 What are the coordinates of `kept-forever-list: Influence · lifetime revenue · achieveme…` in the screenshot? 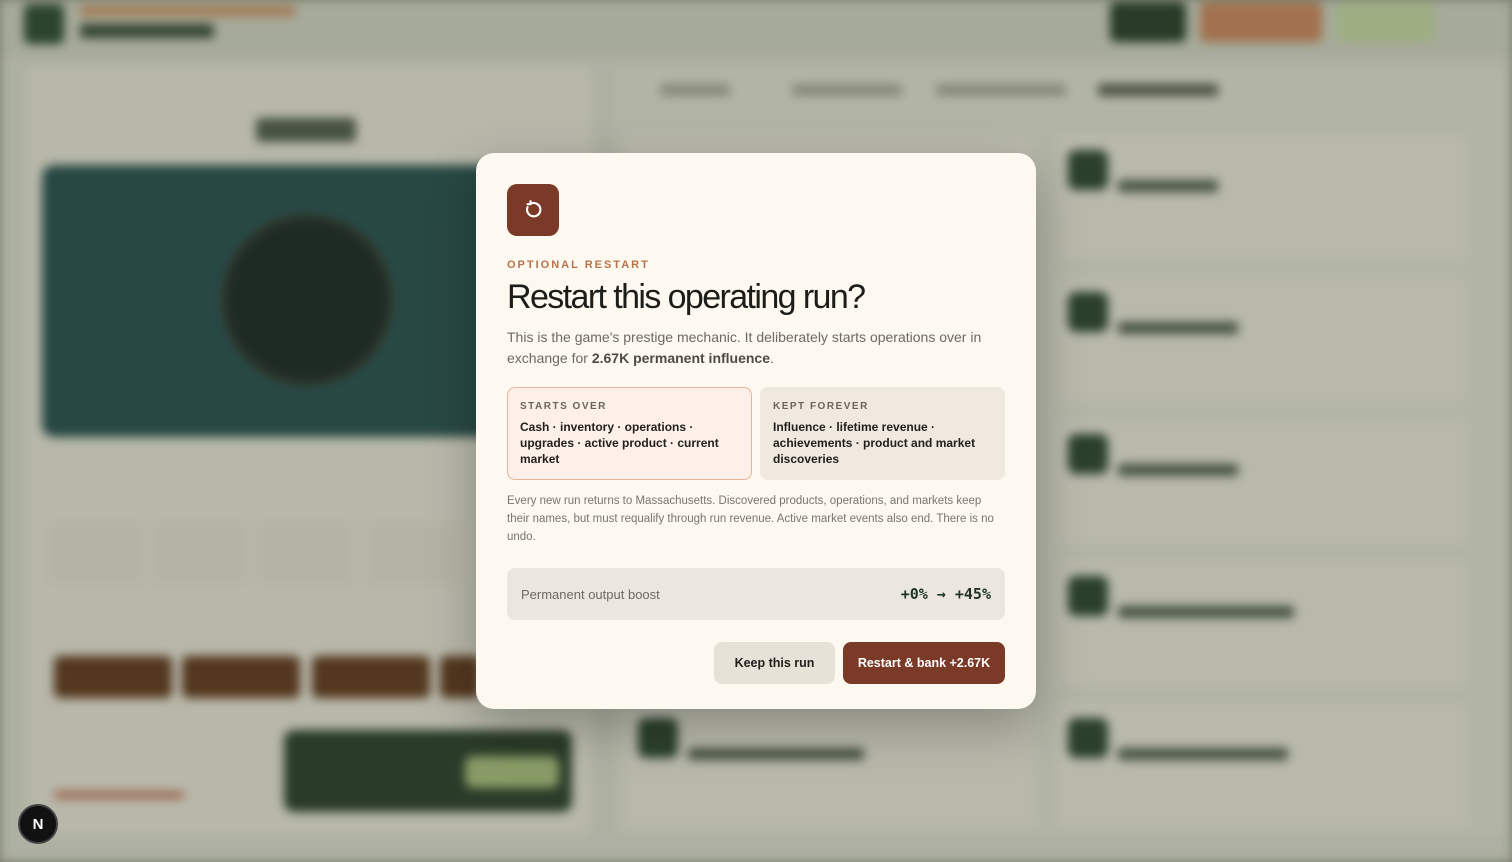 It's located at (874, 443).